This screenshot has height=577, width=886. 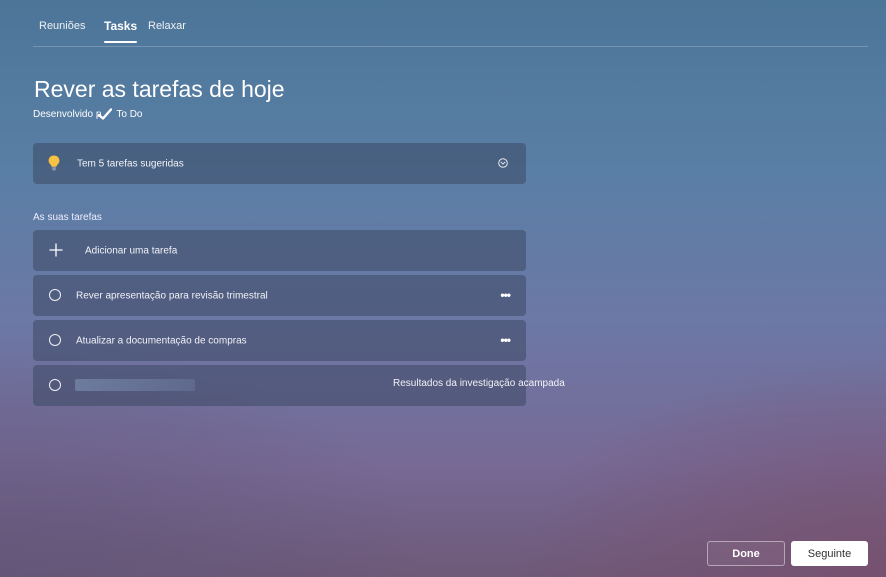 What do you see at coordinates (130, 163) in the screenshot?
I see `suggestions-text: Tem 5 tarefas sugeridas` at bounding box center [130, 163].